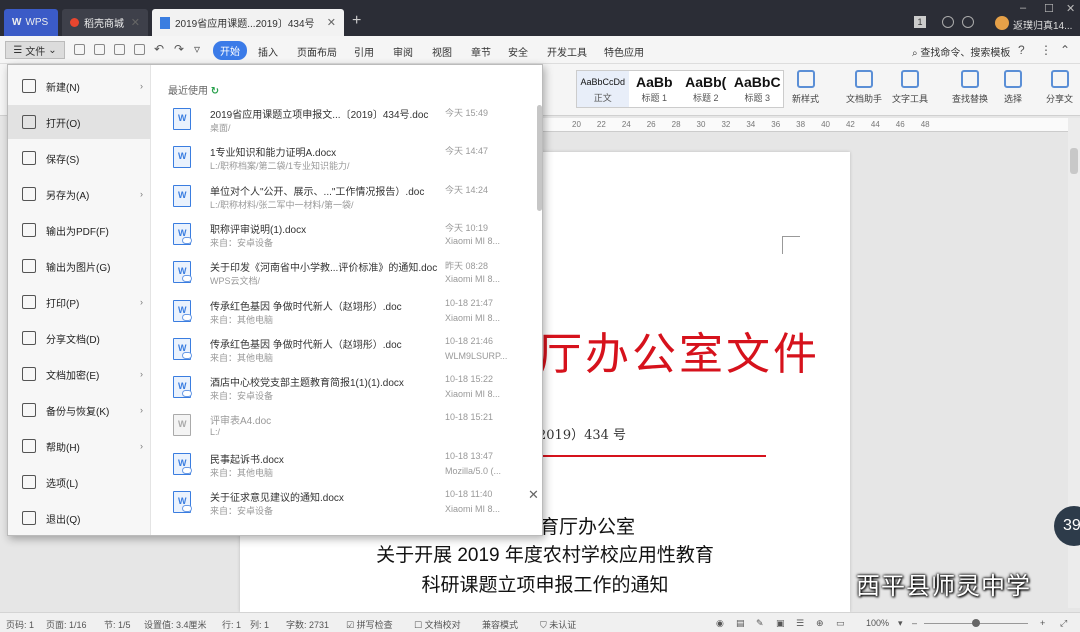  I want to click on file-menu-item-export-pdf: 输出为PDF(F), so click(79, 230).